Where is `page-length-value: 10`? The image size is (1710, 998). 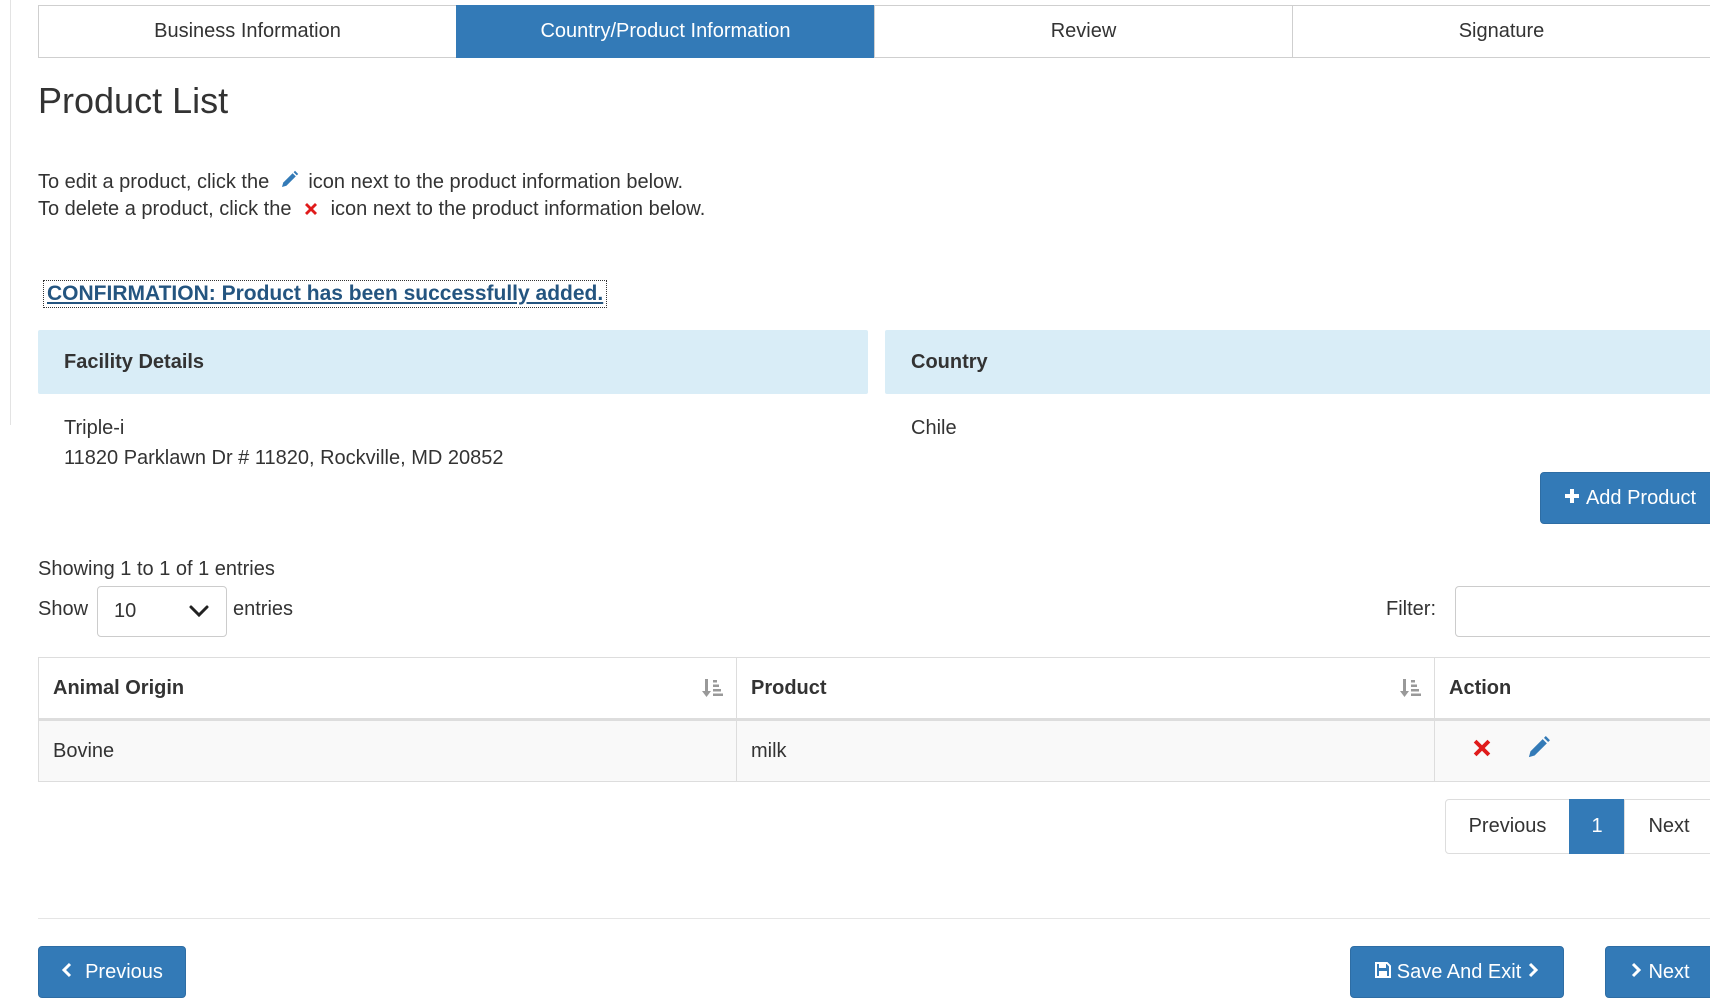
page-length-value: 10 is located at coordinates (125, 611).